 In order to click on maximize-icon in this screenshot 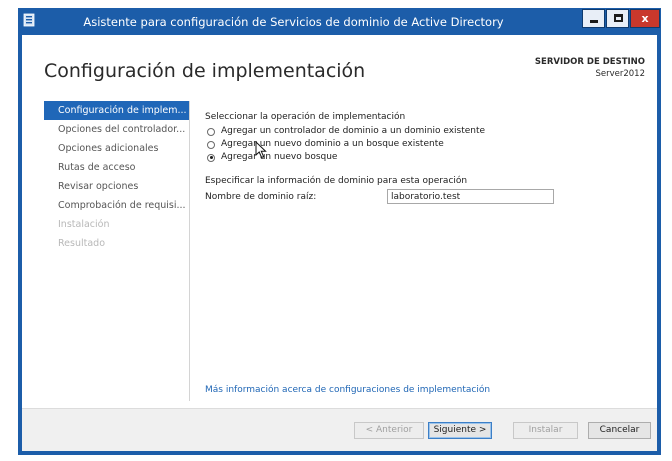, I will do `click(618, 18)`.